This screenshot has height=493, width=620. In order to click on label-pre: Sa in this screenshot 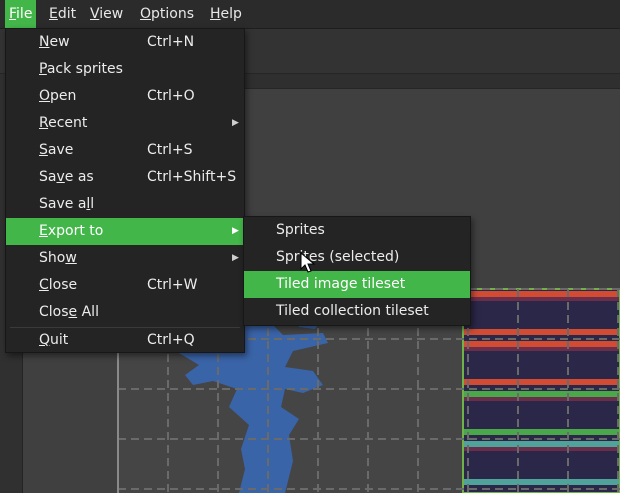, I will do `click(48, 177)`.